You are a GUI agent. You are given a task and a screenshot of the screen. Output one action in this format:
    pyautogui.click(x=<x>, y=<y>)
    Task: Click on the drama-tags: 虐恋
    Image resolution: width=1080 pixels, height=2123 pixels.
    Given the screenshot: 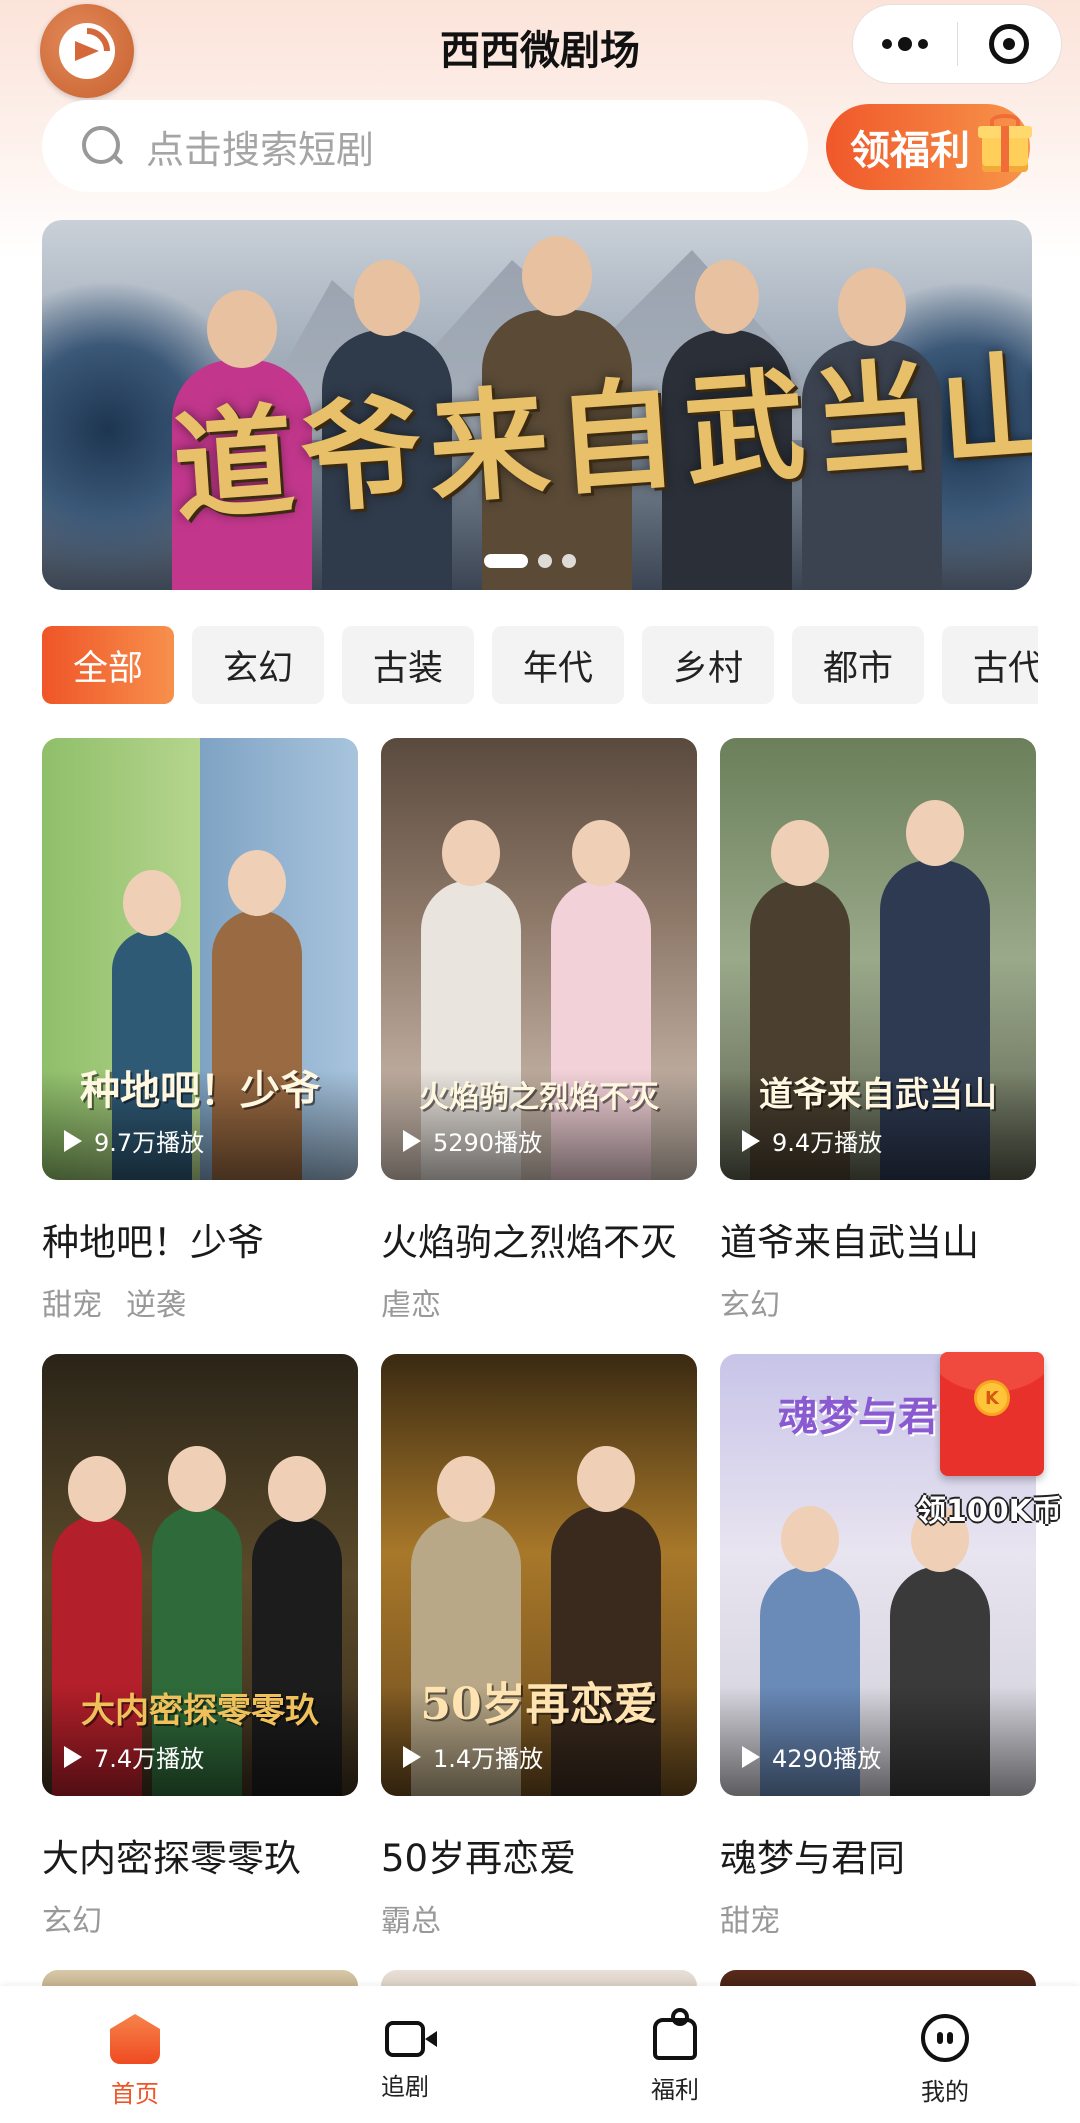 What is the action you would take?
    pyautogui.click(x=539, y=1302)
    